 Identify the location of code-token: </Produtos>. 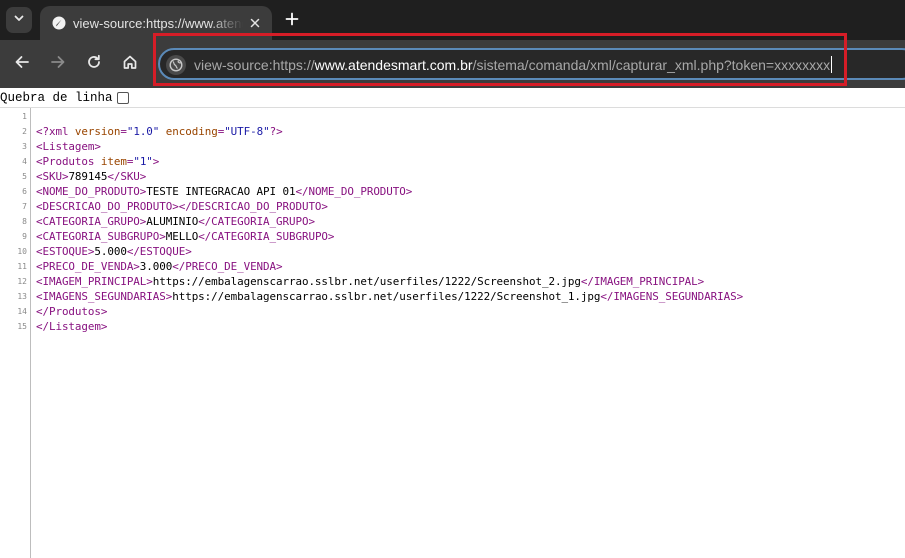
(72, 311).